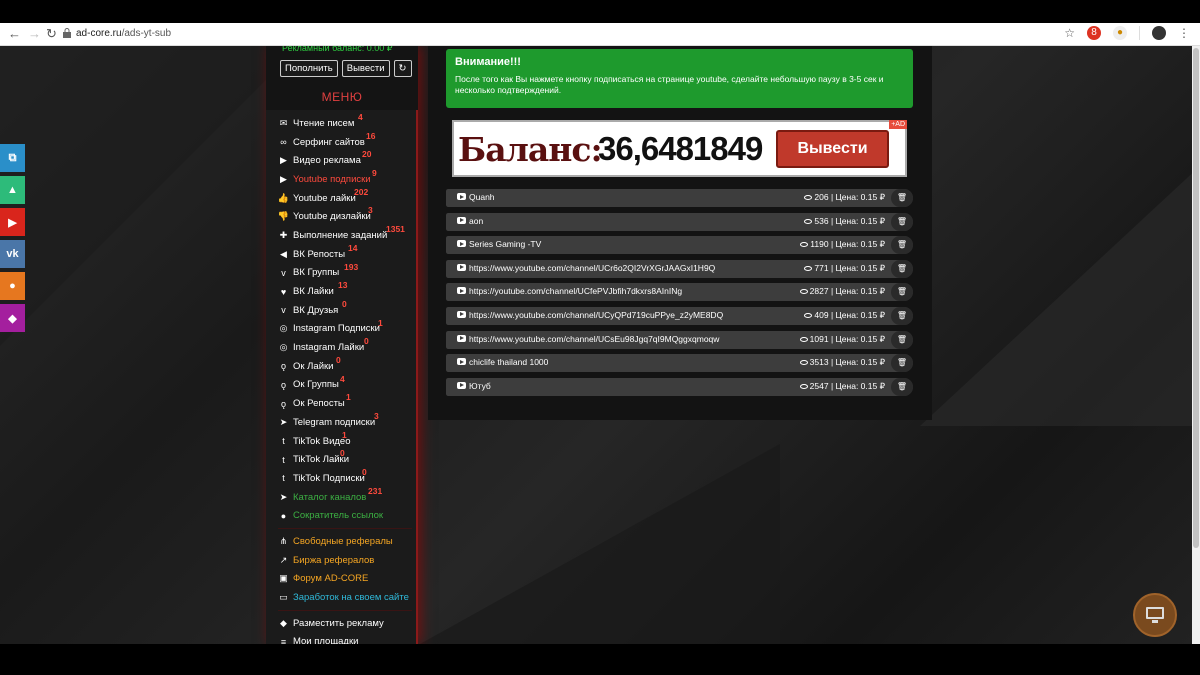  I want to click on channel-name: Series Gaming -TV, so click(505, 244).